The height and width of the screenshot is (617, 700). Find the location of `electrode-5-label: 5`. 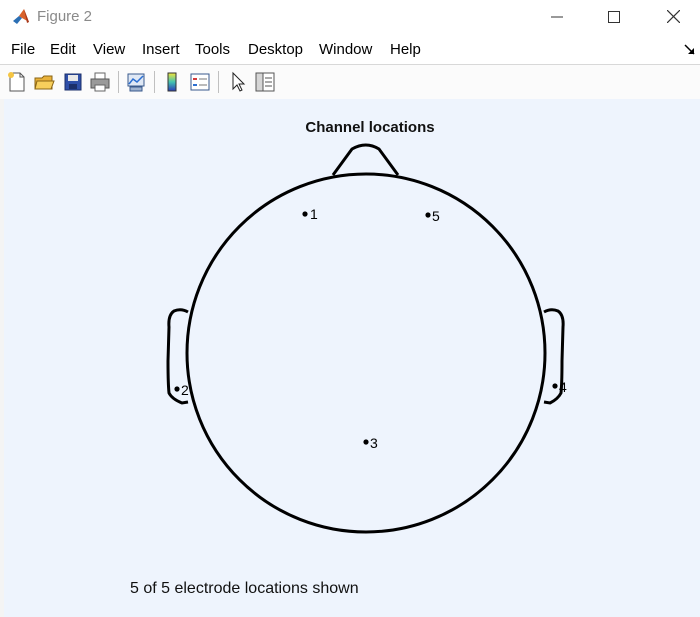

electrode-5-label: 5 is located at coordinates (436, 216).